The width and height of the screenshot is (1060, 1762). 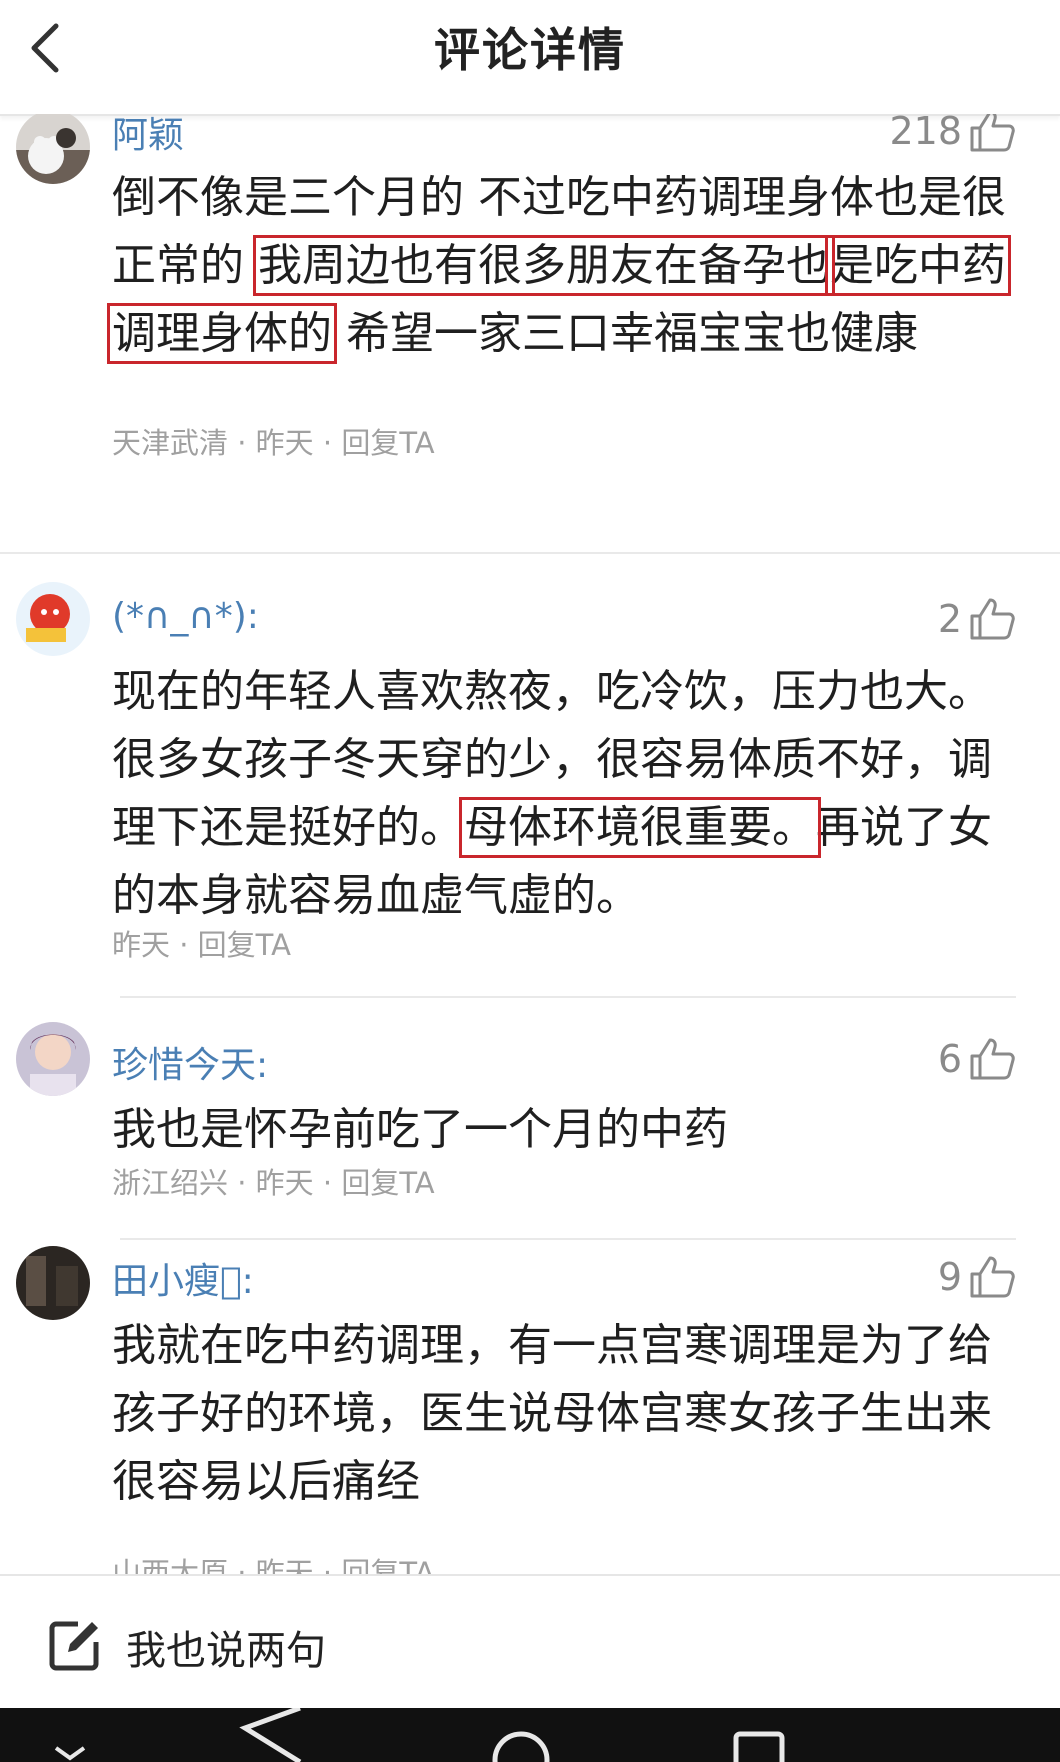 I want to click on commenter-name: (*∩_∩*):, so click(x=185, y=616).